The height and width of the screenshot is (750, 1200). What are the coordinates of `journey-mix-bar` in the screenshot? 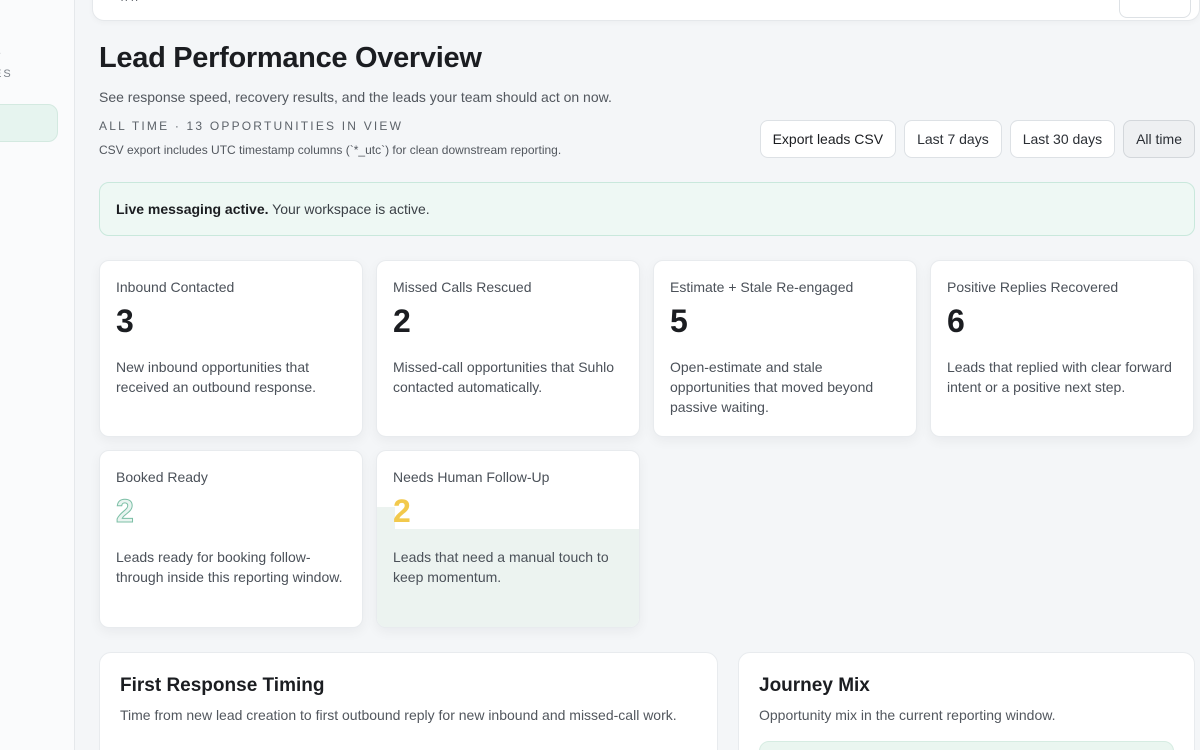 It's located at (966, 745).